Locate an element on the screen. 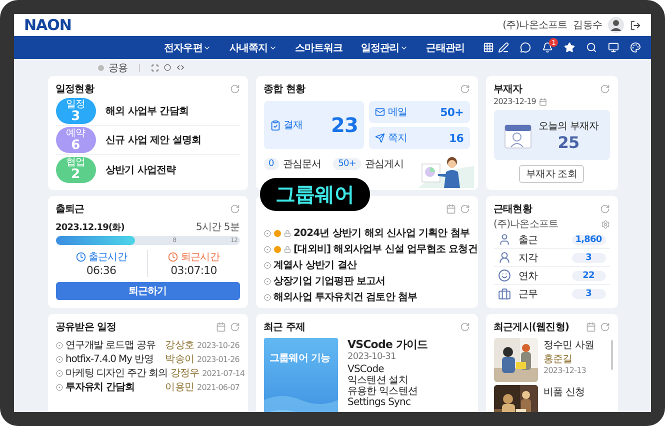 The width and height of the screenshot is (665, 426). user-name: 김동수 is located at coordinates (587, 25).